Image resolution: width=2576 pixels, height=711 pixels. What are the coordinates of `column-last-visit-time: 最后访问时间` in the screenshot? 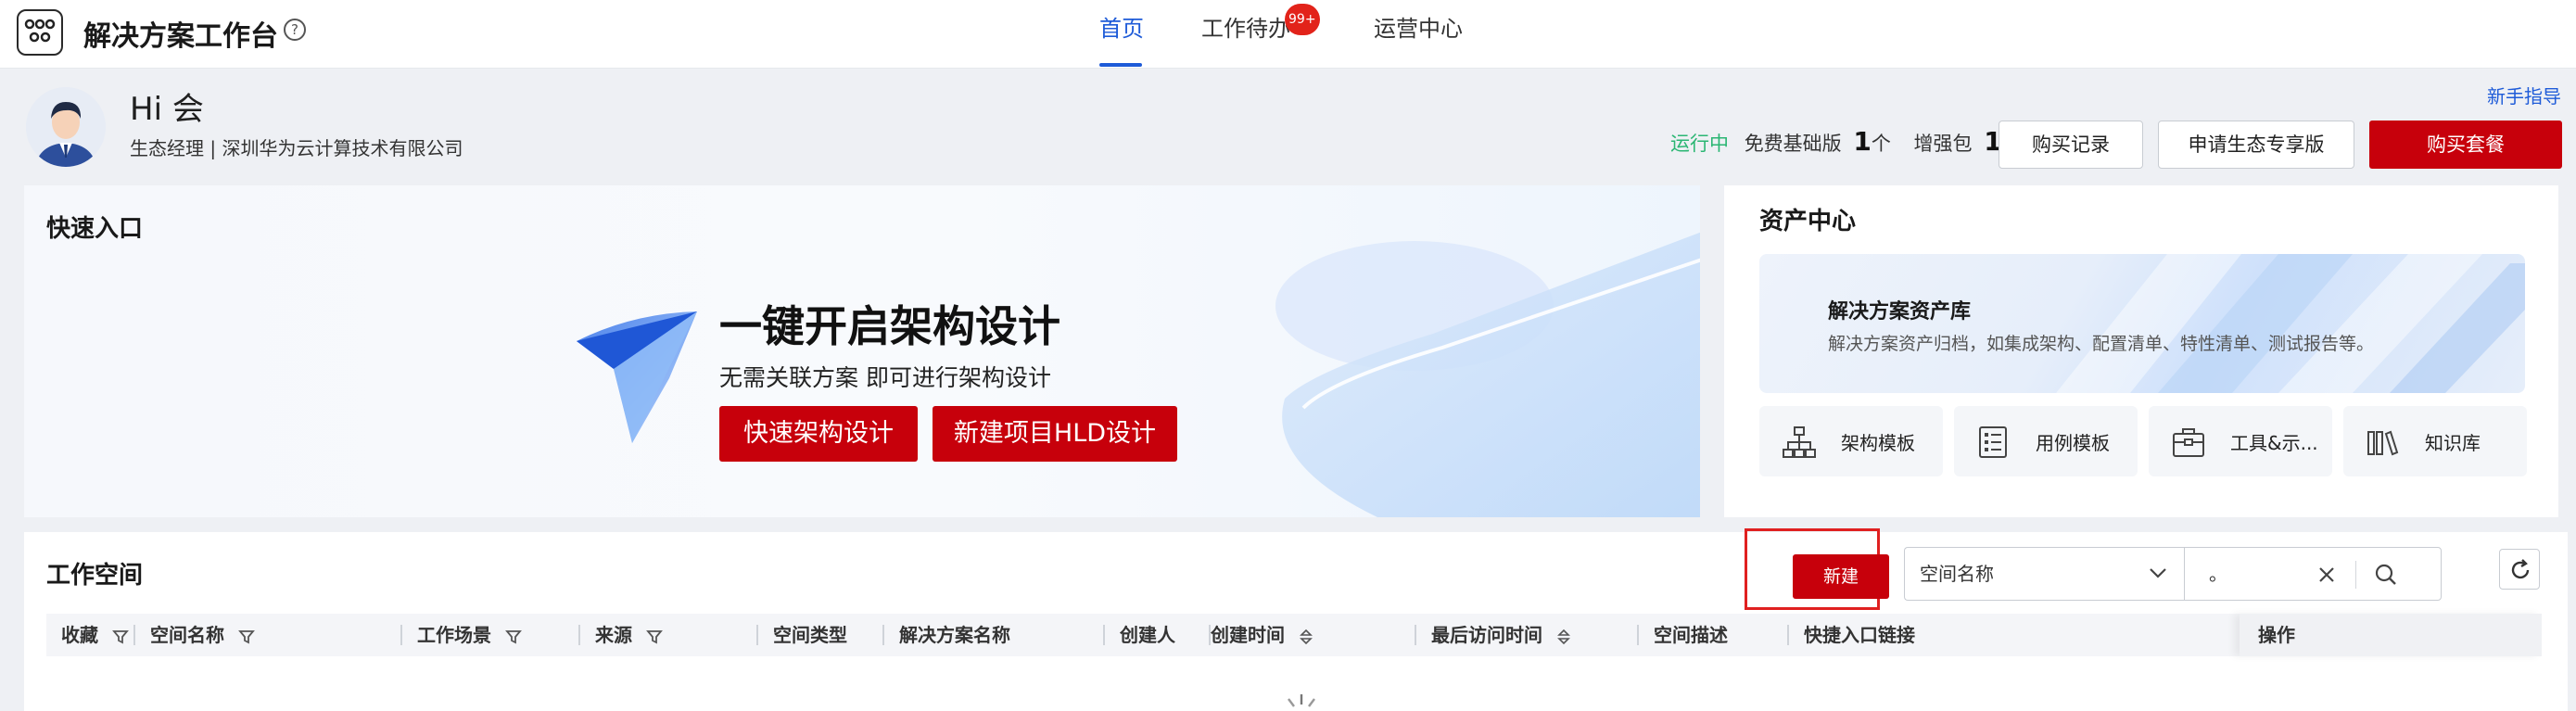 It's located at (1501, 635).